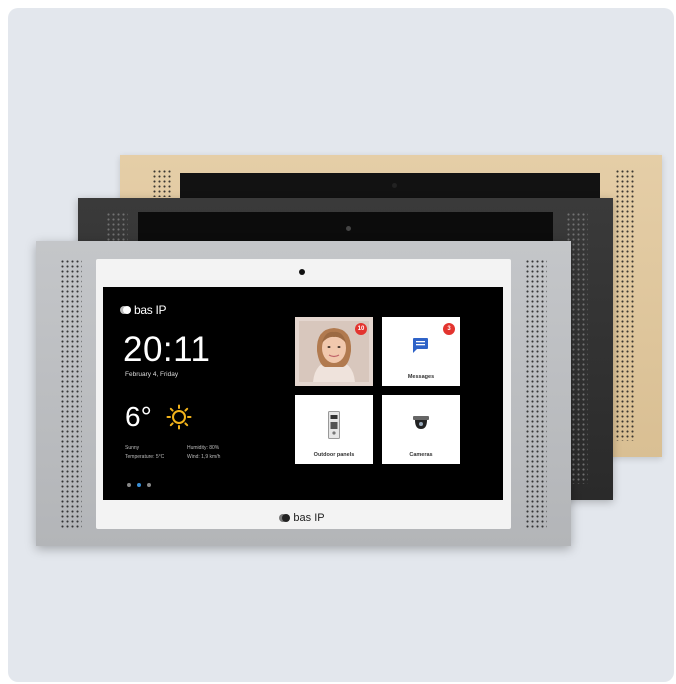 The height and width of the screenshot is (684, 676). Describe the element at coordinates (421, 377) in the screenshot. I see `messages-label: Messages` at that location.